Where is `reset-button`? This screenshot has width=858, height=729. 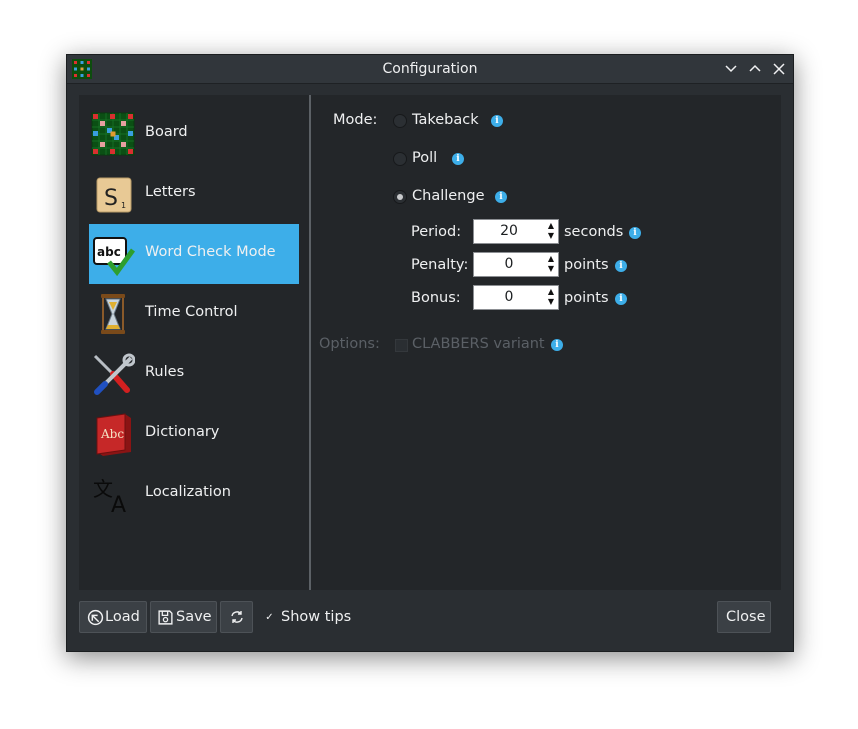
reset-button is located at coordinates (236, 617).